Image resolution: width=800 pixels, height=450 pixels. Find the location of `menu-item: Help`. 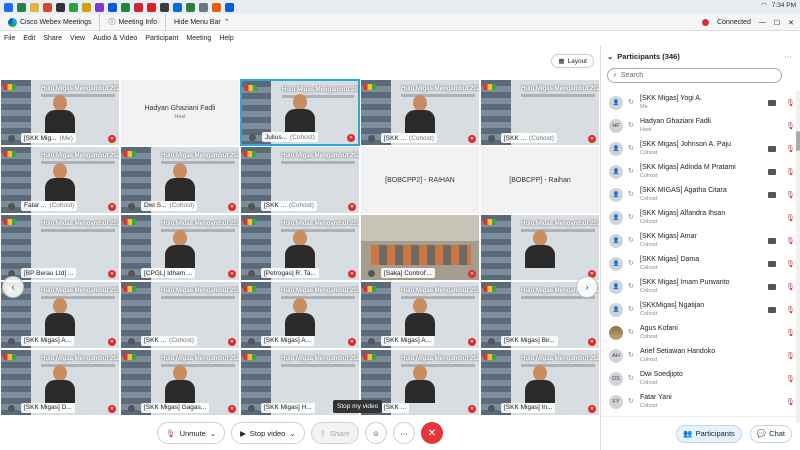

menu-item: Help is located at coordinates (226, 38).